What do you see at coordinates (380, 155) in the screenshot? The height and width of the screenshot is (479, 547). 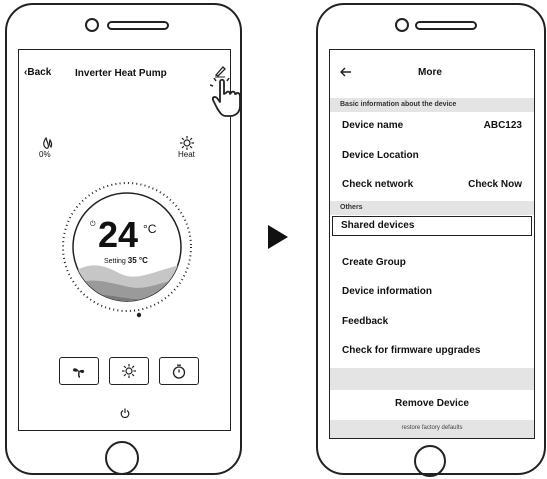 I see `device-location-label: Device Location` at bounding box center [380, 155].